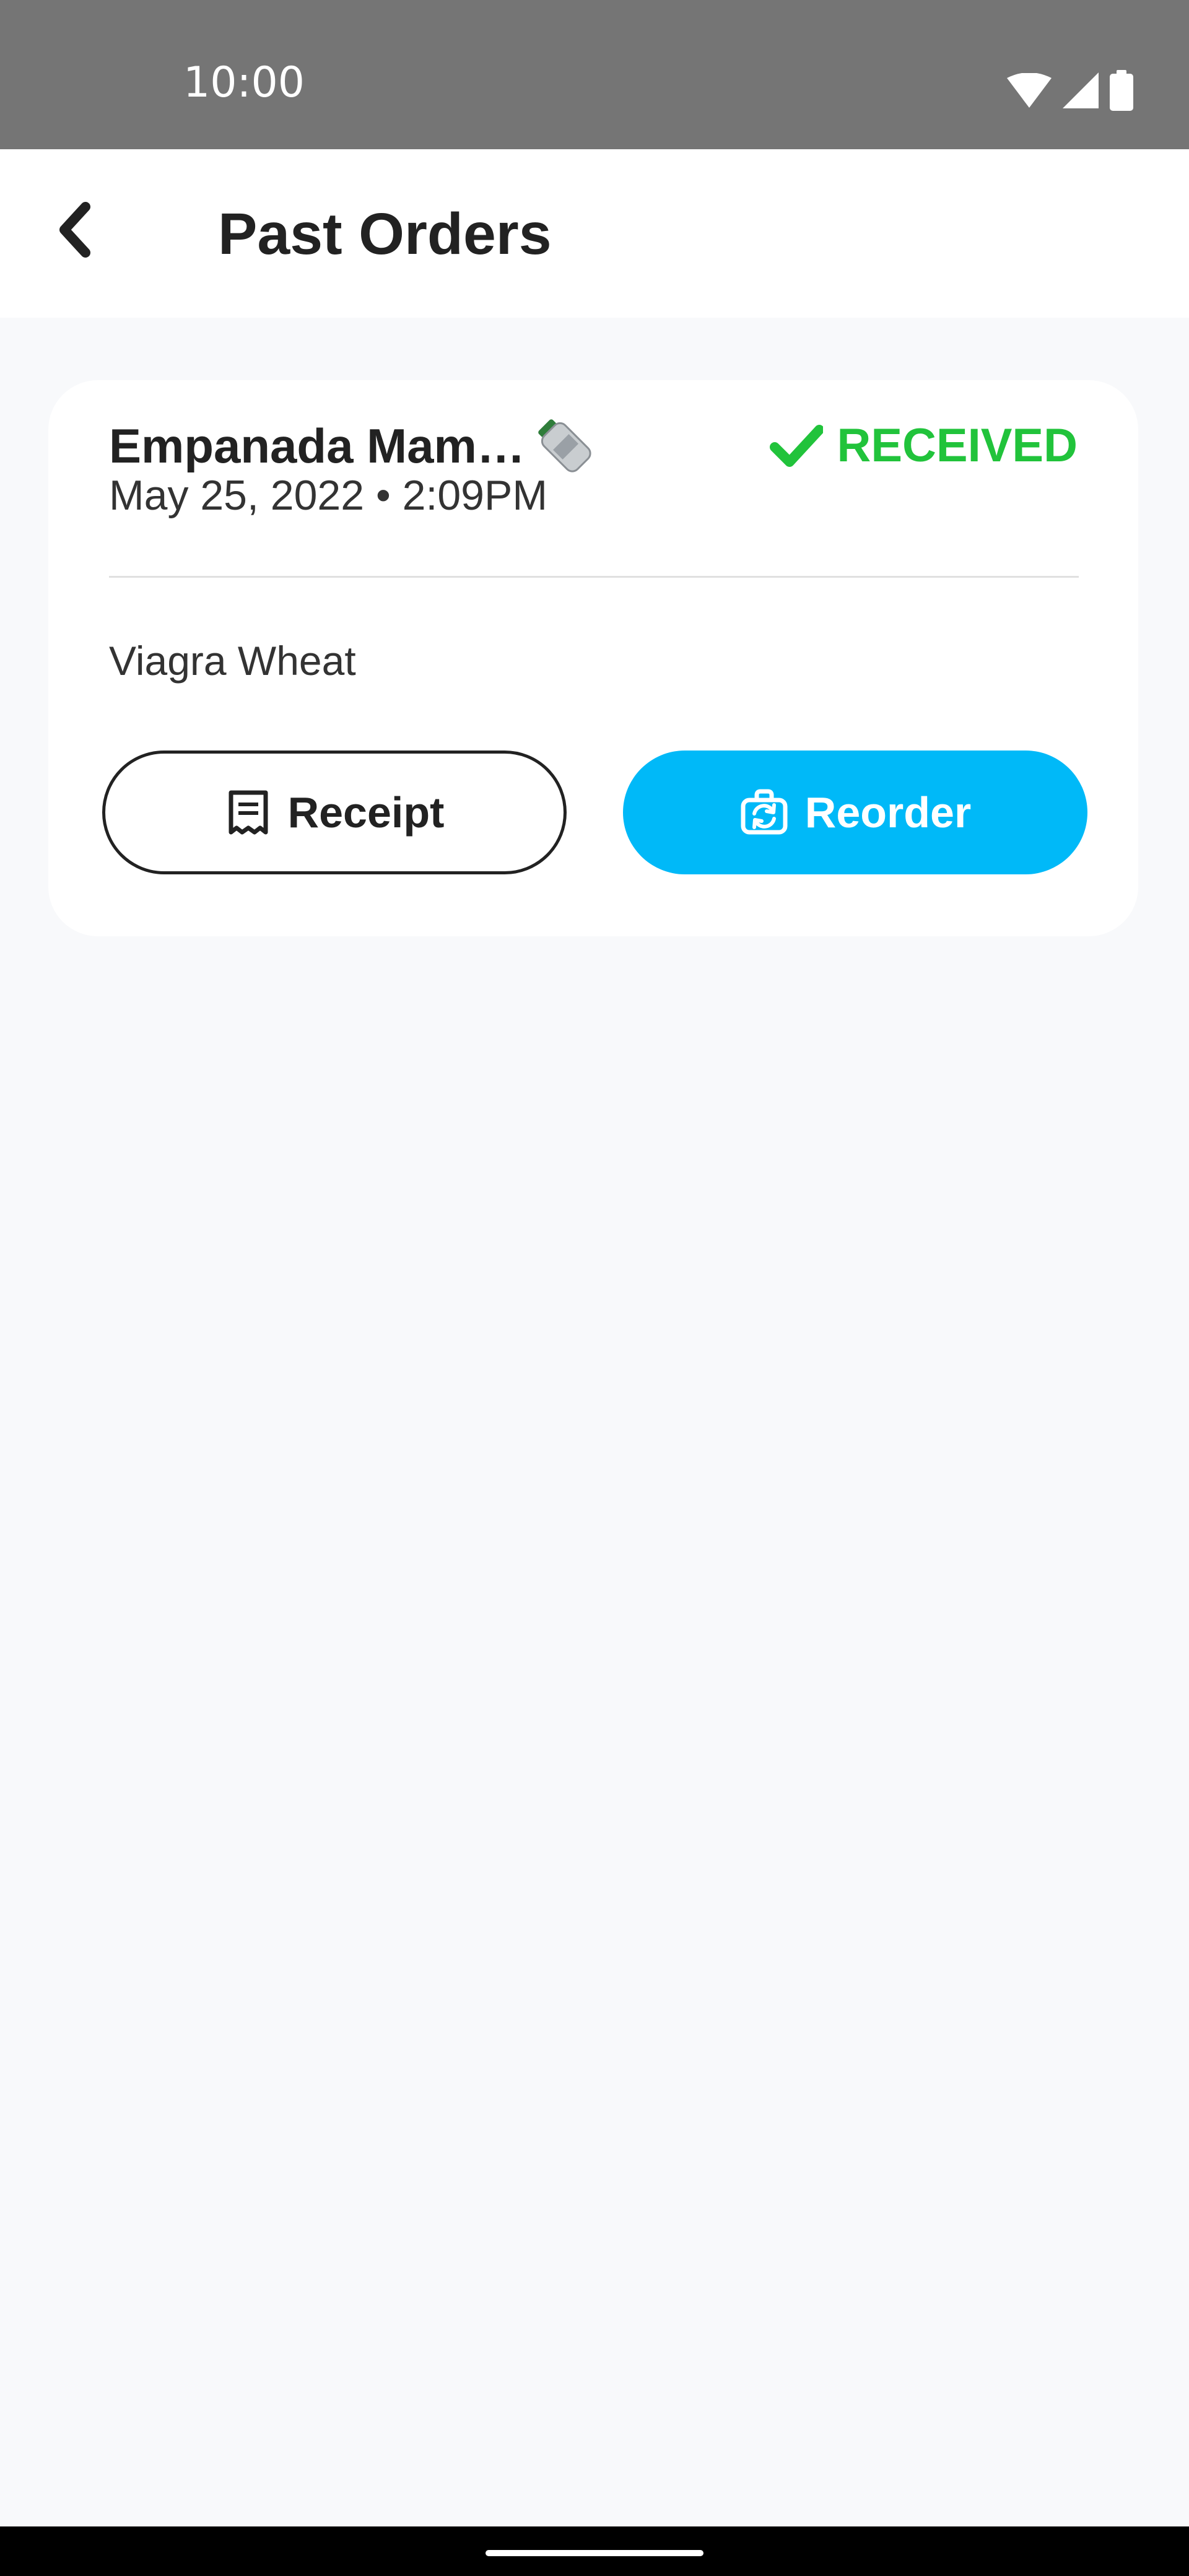 This screenshot has width=1189, height=2576. Describe the element at coordinates (957, 445) in the screenshot. I see `status-label: RECEIVED` at that location.